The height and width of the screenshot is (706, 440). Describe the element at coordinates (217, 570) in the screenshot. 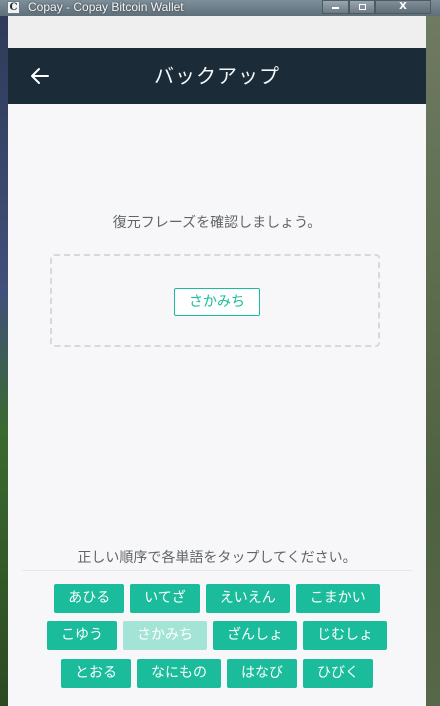

I see `divider` at that location.